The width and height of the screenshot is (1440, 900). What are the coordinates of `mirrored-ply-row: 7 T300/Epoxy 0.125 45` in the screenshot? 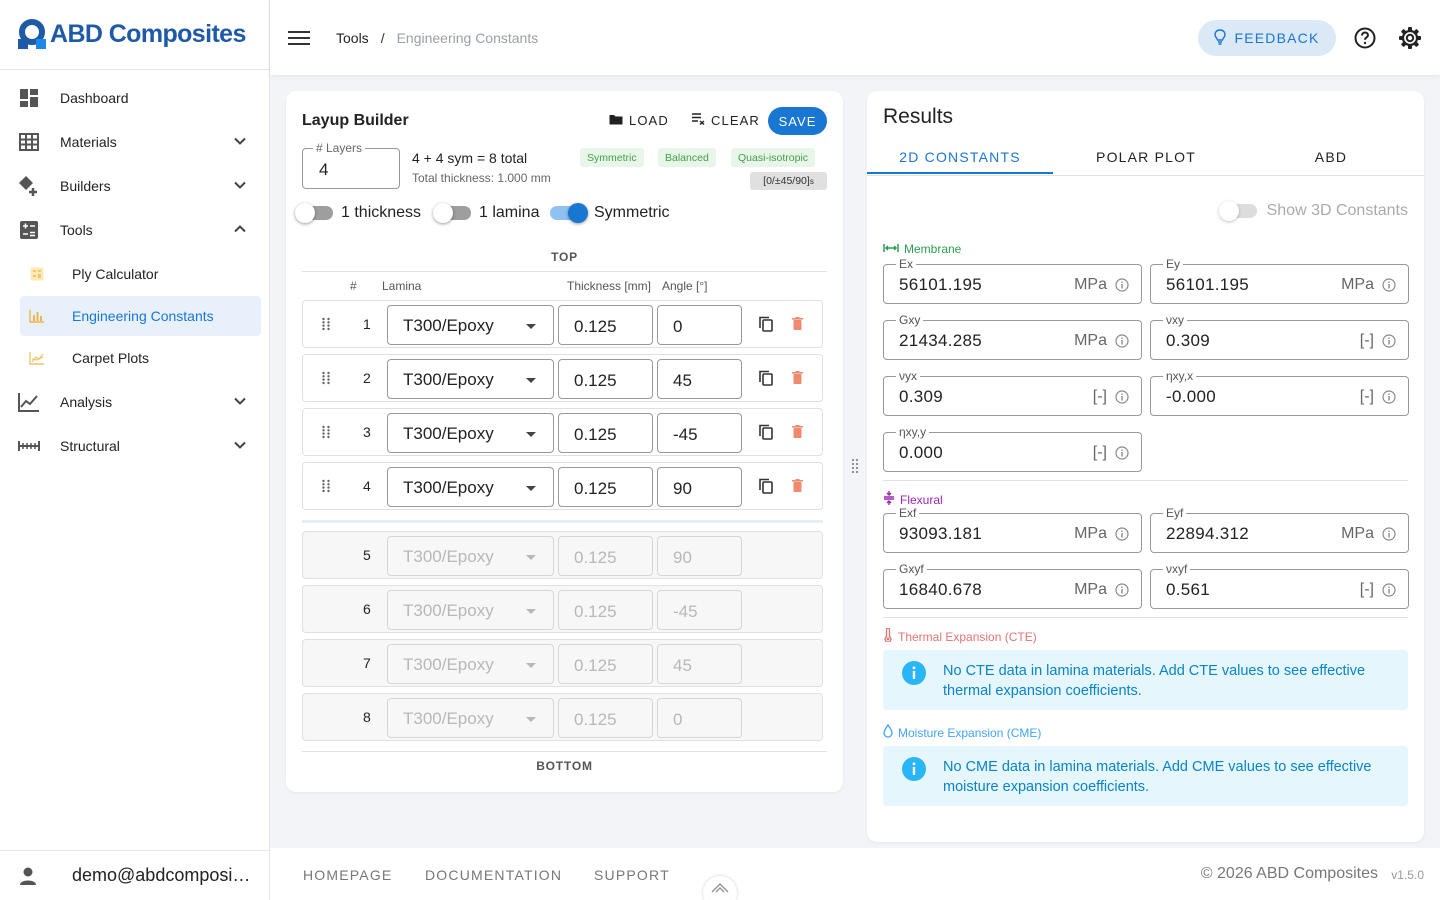 It's located at (562, 663).